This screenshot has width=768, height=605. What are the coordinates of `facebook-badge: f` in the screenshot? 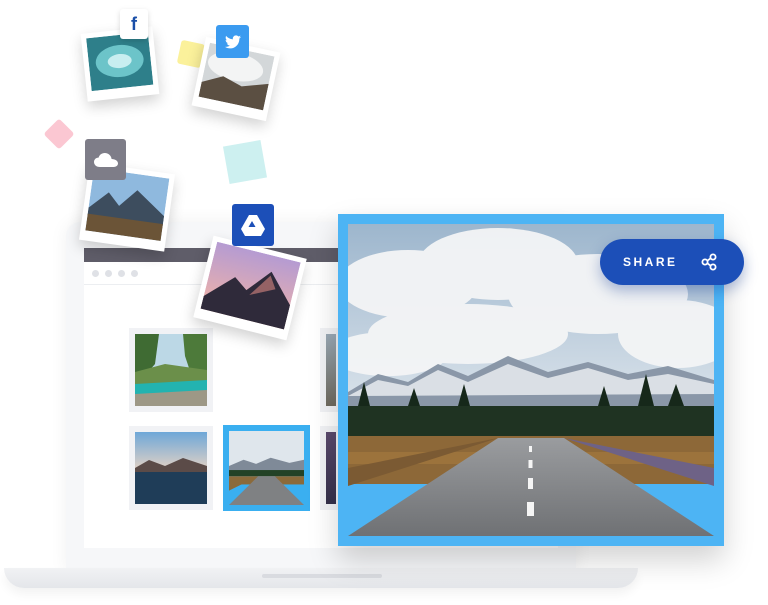 It's located at (134, 24).